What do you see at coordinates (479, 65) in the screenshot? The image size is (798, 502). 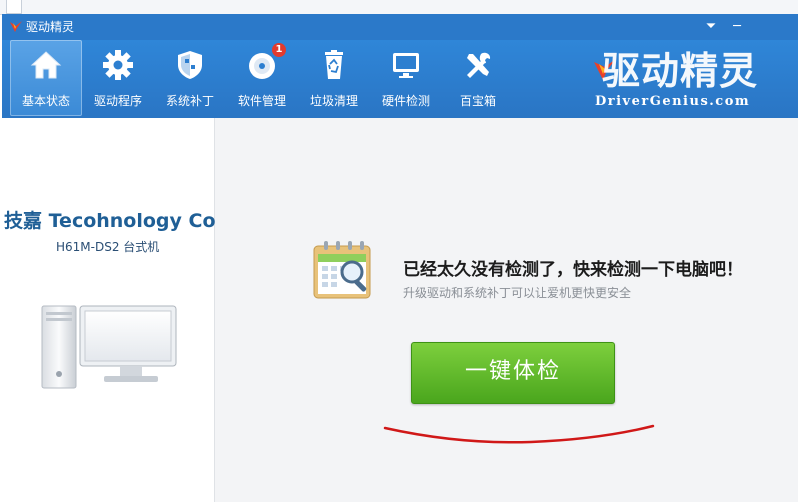 I see `tools-icon` at bounding box center [479, 65].